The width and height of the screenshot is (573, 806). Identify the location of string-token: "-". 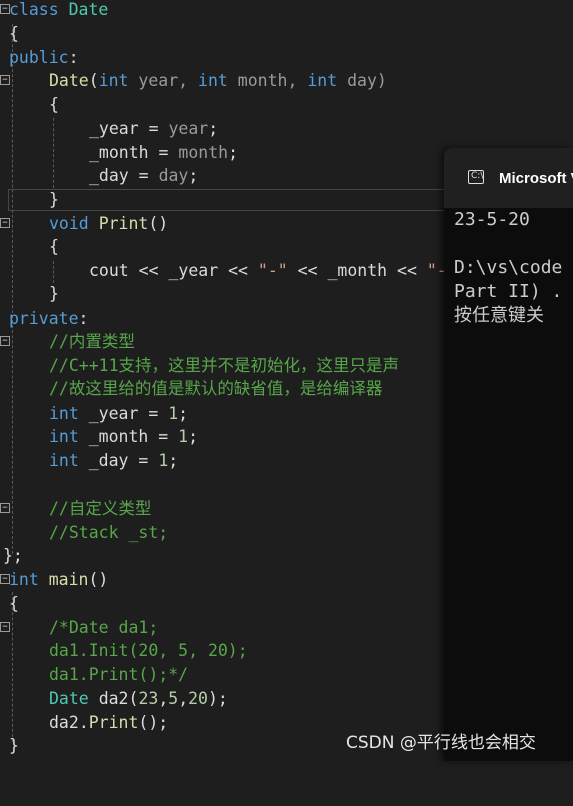
(272, 270).